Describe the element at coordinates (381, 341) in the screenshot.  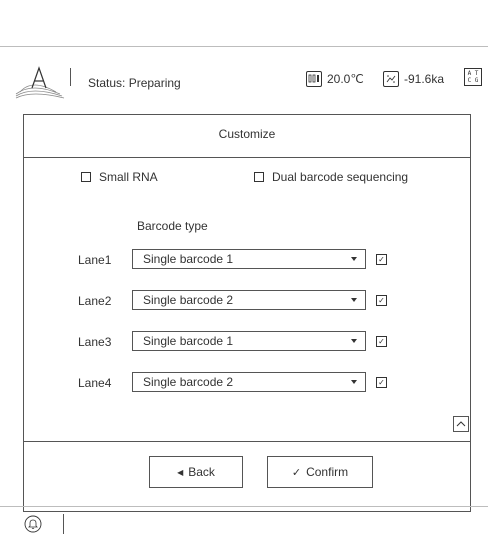
I see `lane3-checkbox: ✓` at that location.